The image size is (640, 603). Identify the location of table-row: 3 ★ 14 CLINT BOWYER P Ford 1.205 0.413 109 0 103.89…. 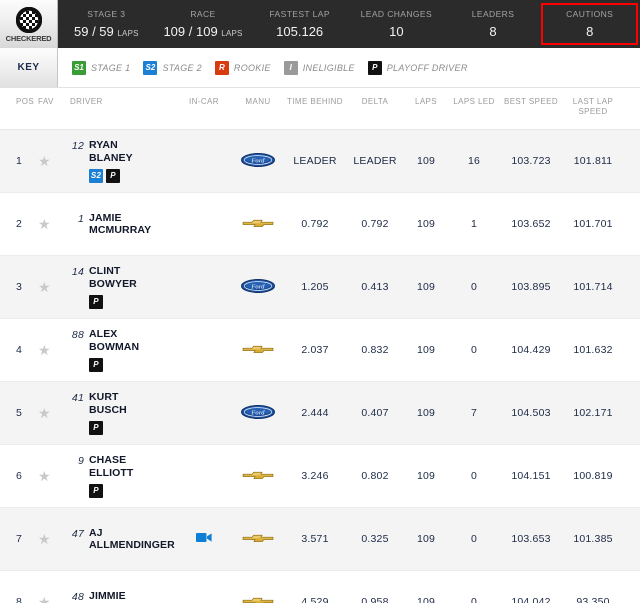
(320, 287).